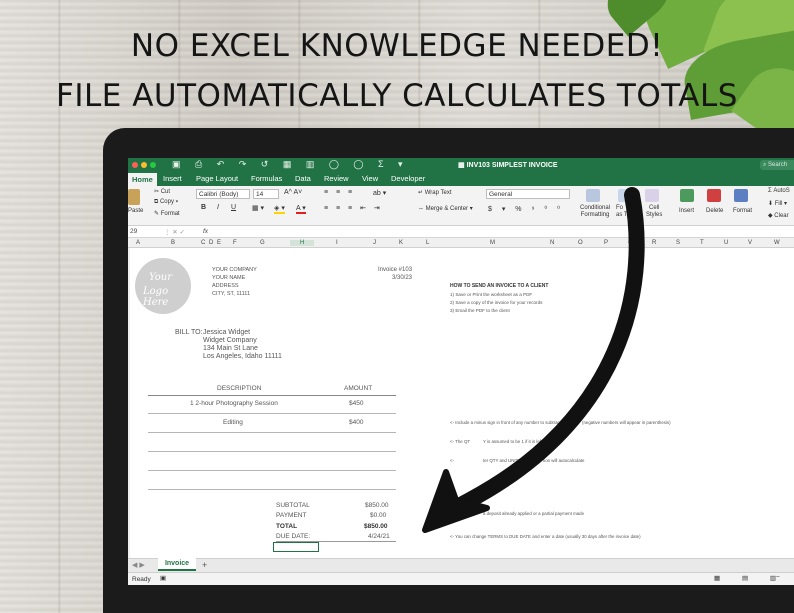 This screenshot has width=794, height=613. What do you see at coordinates (296, 547) in the screenshot?
I see `selected-cell` at bounding box center [296, 547].